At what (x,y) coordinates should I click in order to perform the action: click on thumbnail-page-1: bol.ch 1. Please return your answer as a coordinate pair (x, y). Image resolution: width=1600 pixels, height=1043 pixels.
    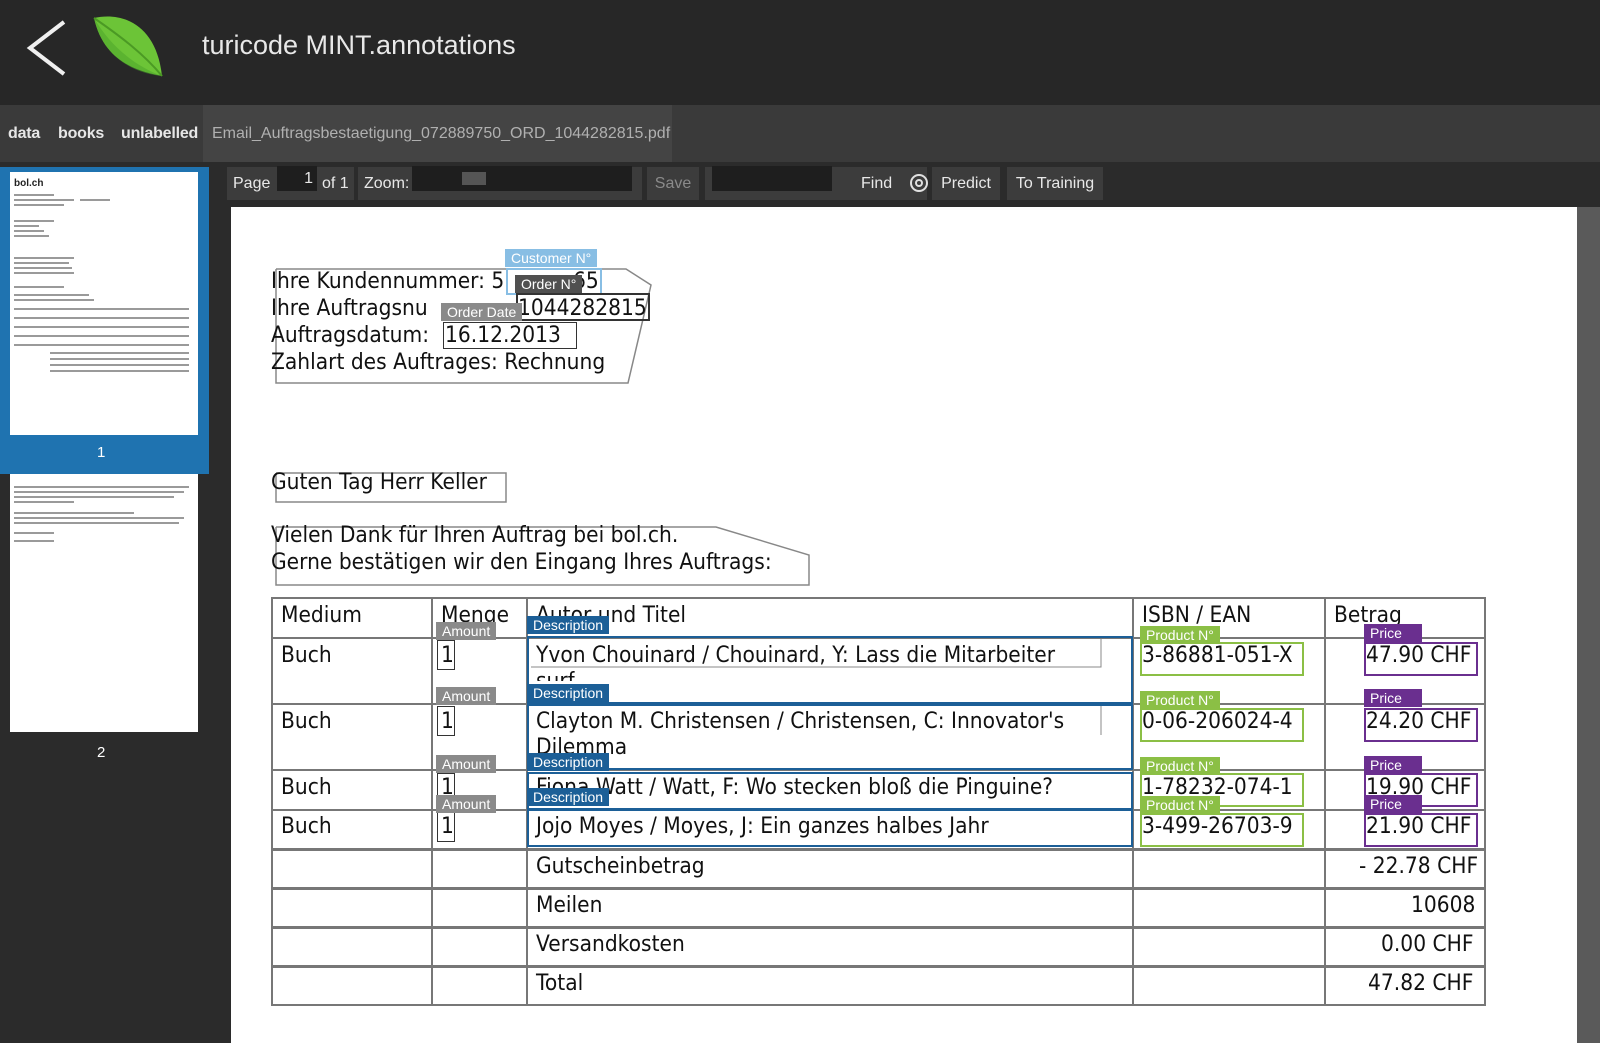
    Looking at the image, I should click on (104, 320).